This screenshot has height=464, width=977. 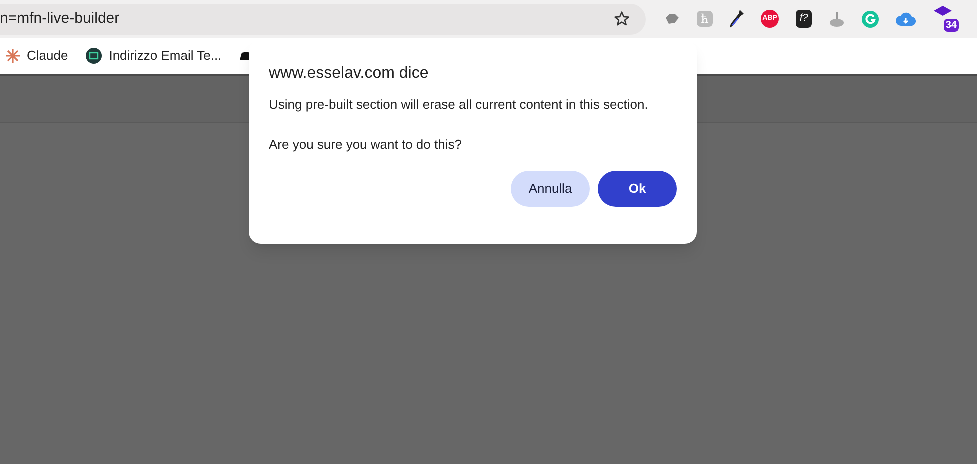 What do you see at coordinates (906, 19) in the screenshot?
I see `cloud-download-icon` at bounding box center [906, 19].